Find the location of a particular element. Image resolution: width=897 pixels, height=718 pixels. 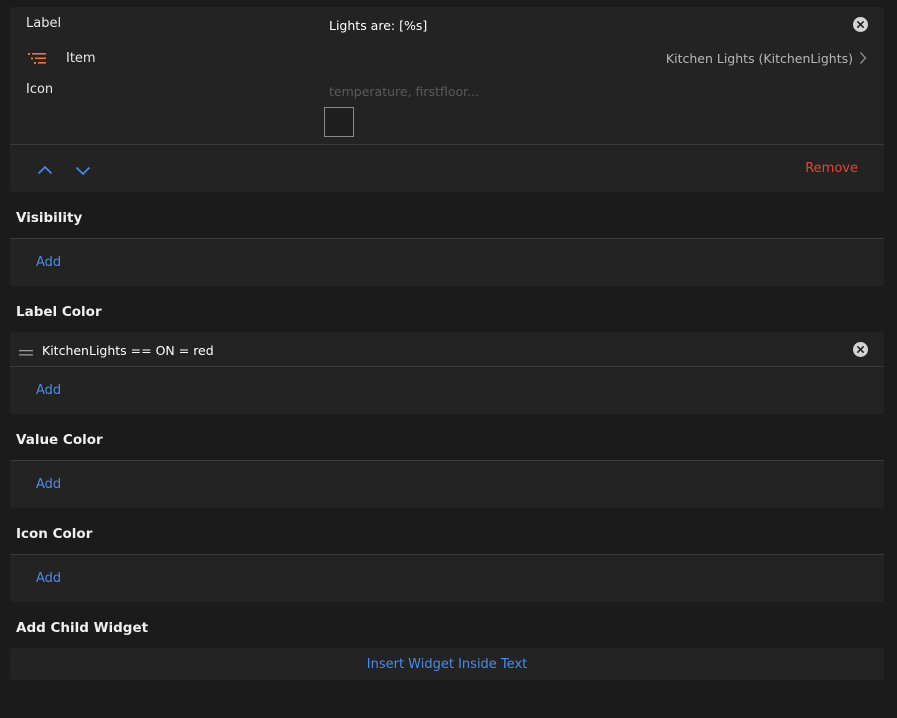

clear-rule-icon is located at coordinates (860, 349).